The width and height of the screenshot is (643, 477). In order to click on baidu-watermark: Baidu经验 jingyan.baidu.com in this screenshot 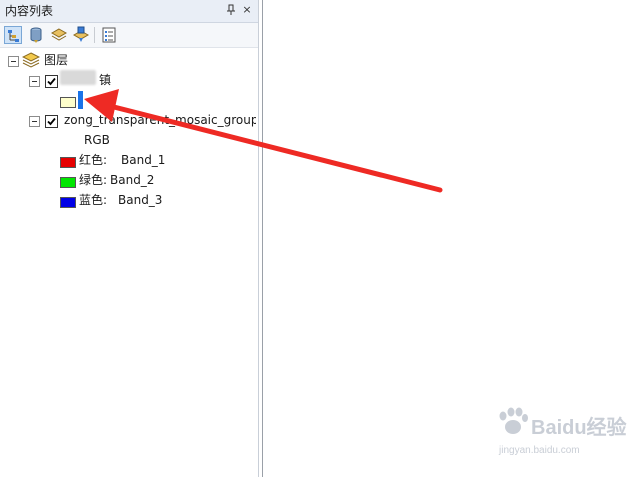, I will do `click(567, 435)`.